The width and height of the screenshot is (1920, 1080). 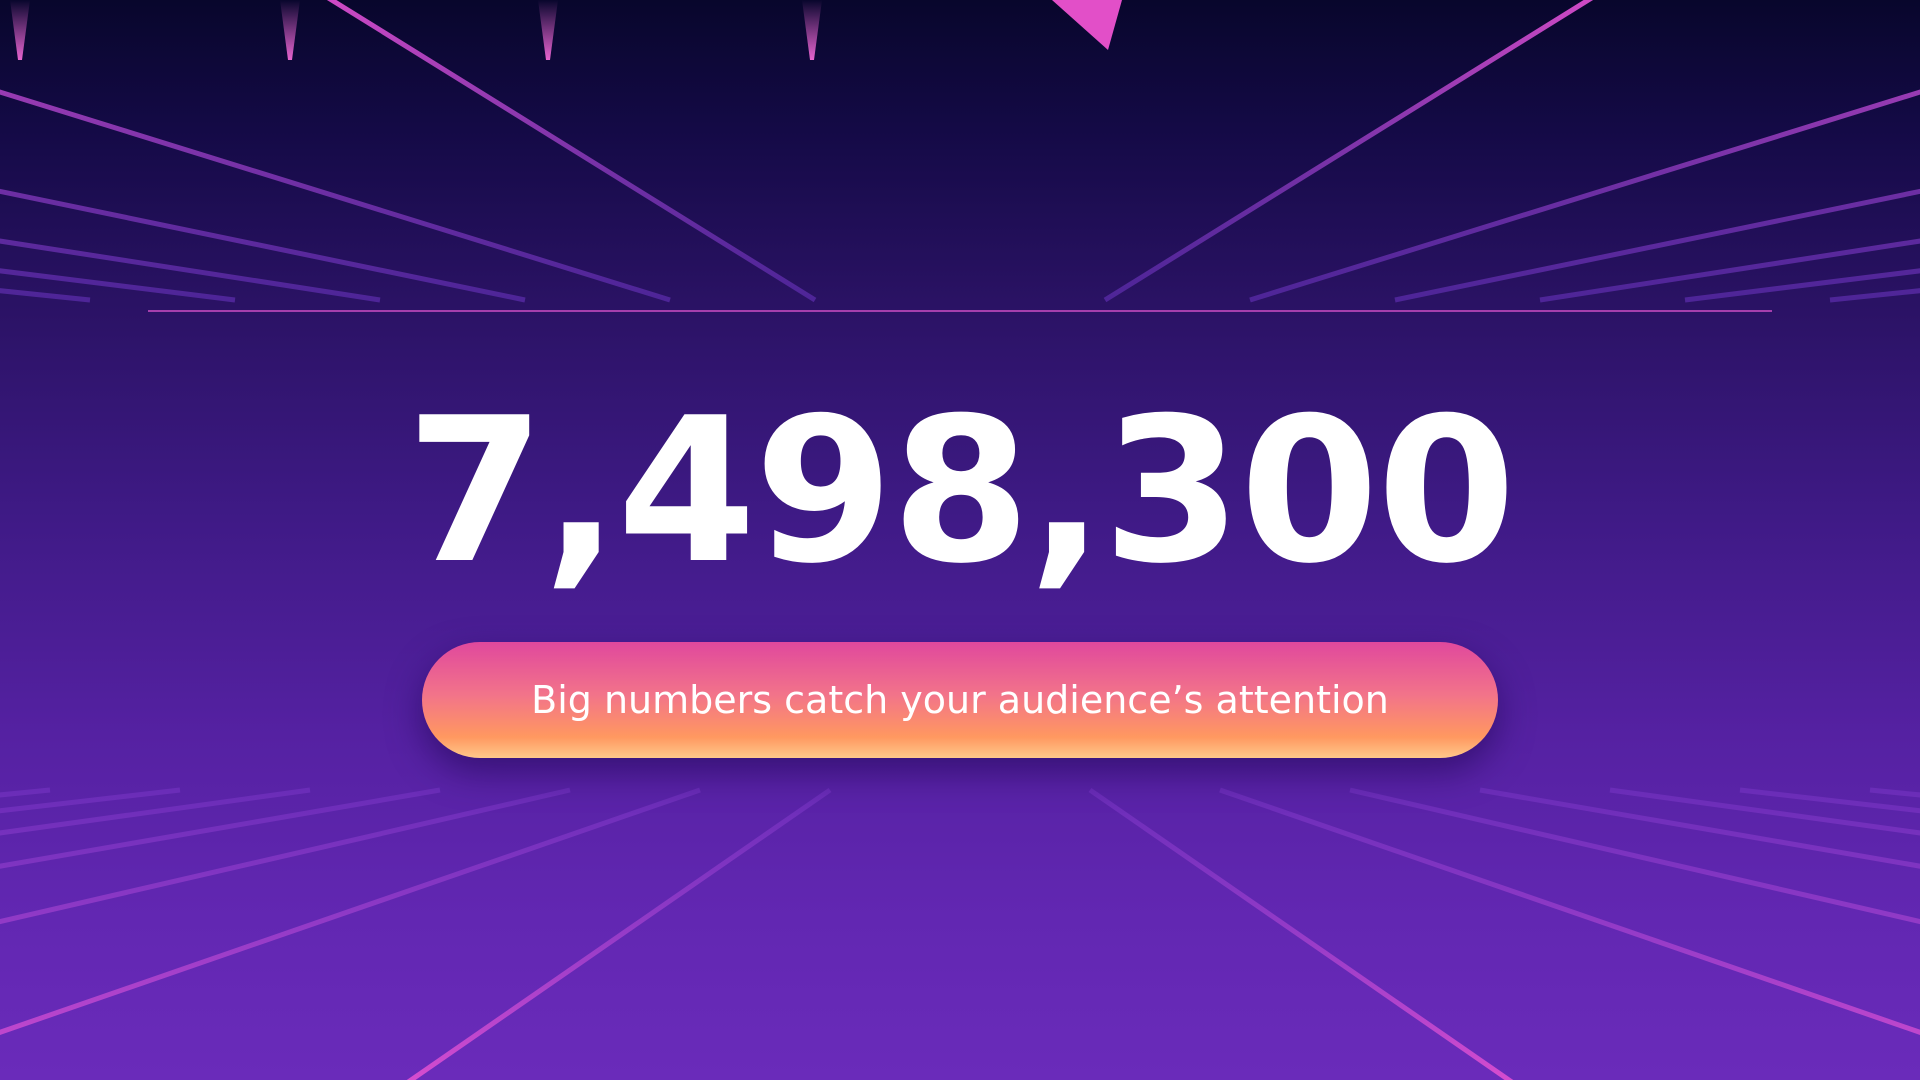 I want to click on ceiling-triangle, so click(x=1087, y=25).